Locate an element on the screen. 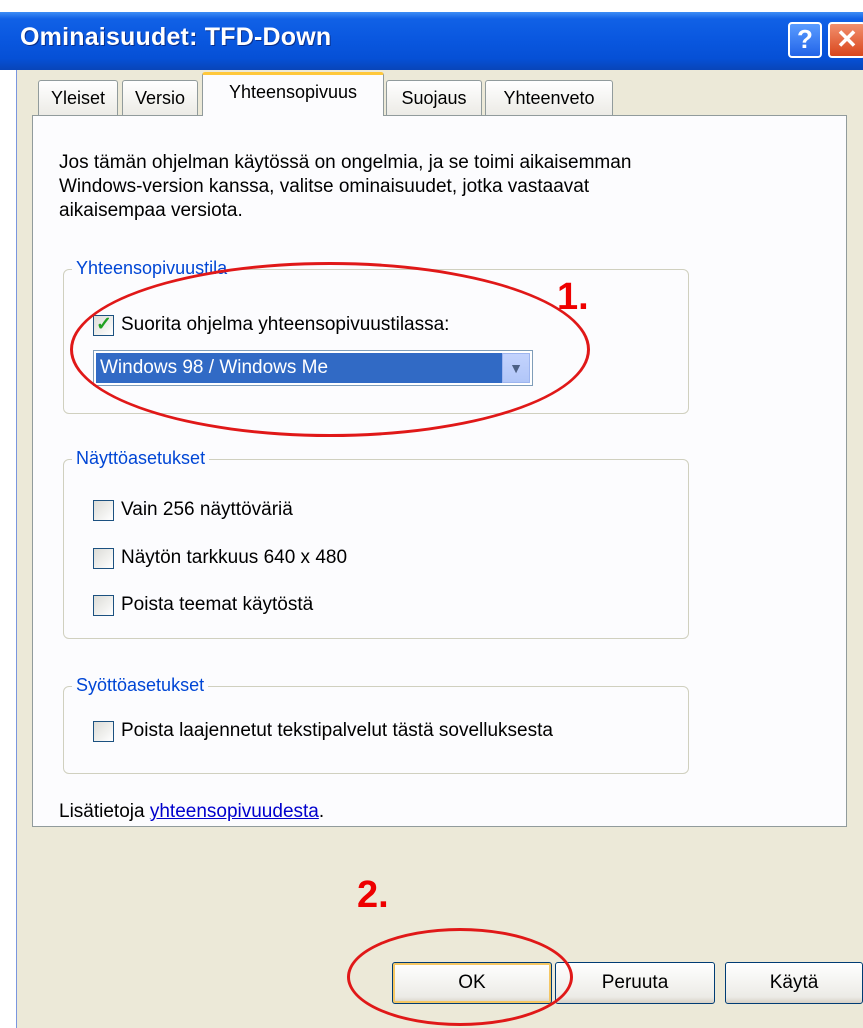 The image size is (863, 1028). annotation-step-1: 1. is located at coordinates (573, 297).